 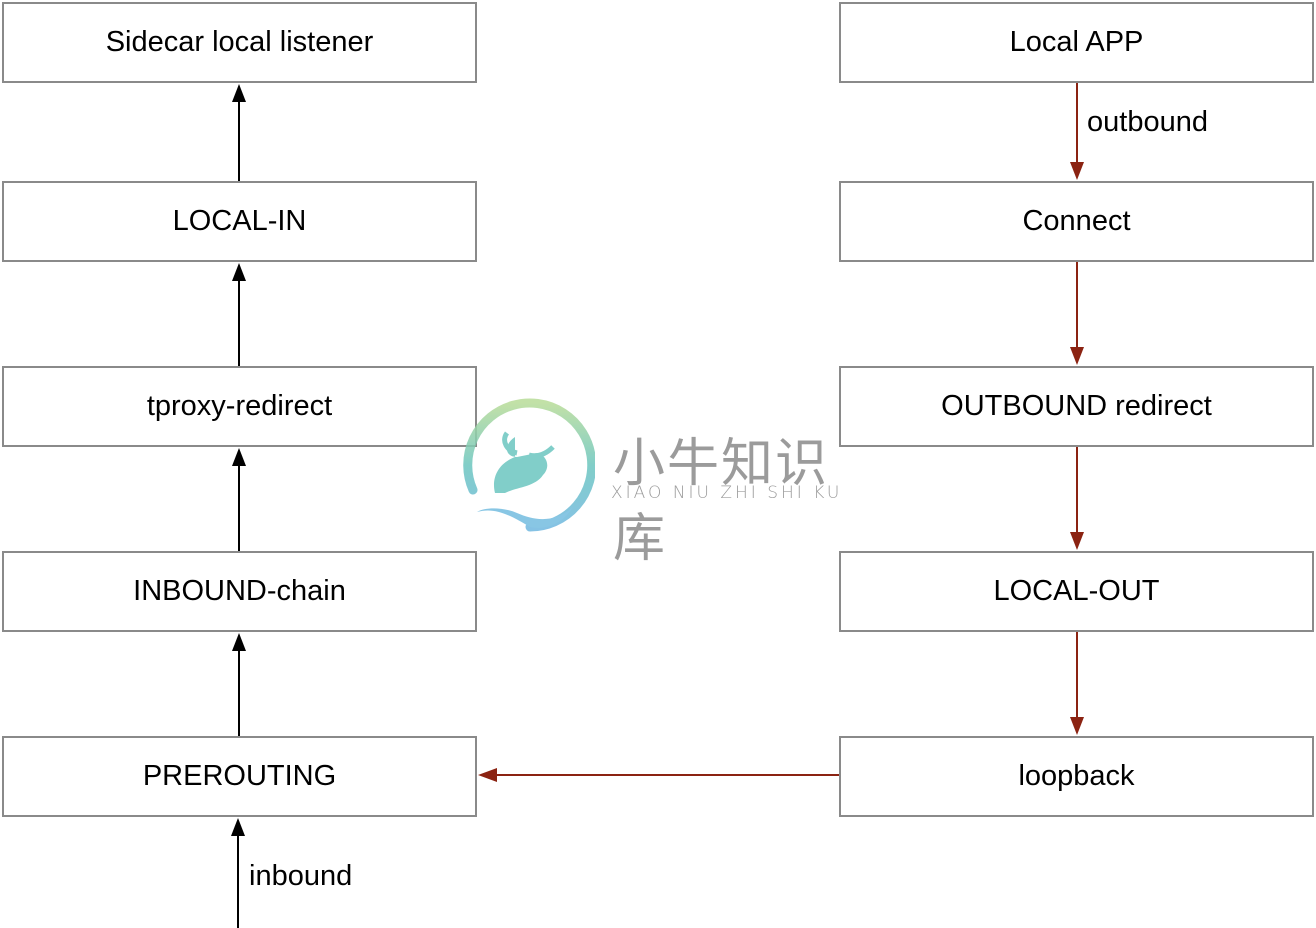 What do you see at coordinates (655, 482) in the screenshot?
I see `watermark: 小牛知识库 XIAO NIU ZHI SHI KU` at bounding box center [655, 482].